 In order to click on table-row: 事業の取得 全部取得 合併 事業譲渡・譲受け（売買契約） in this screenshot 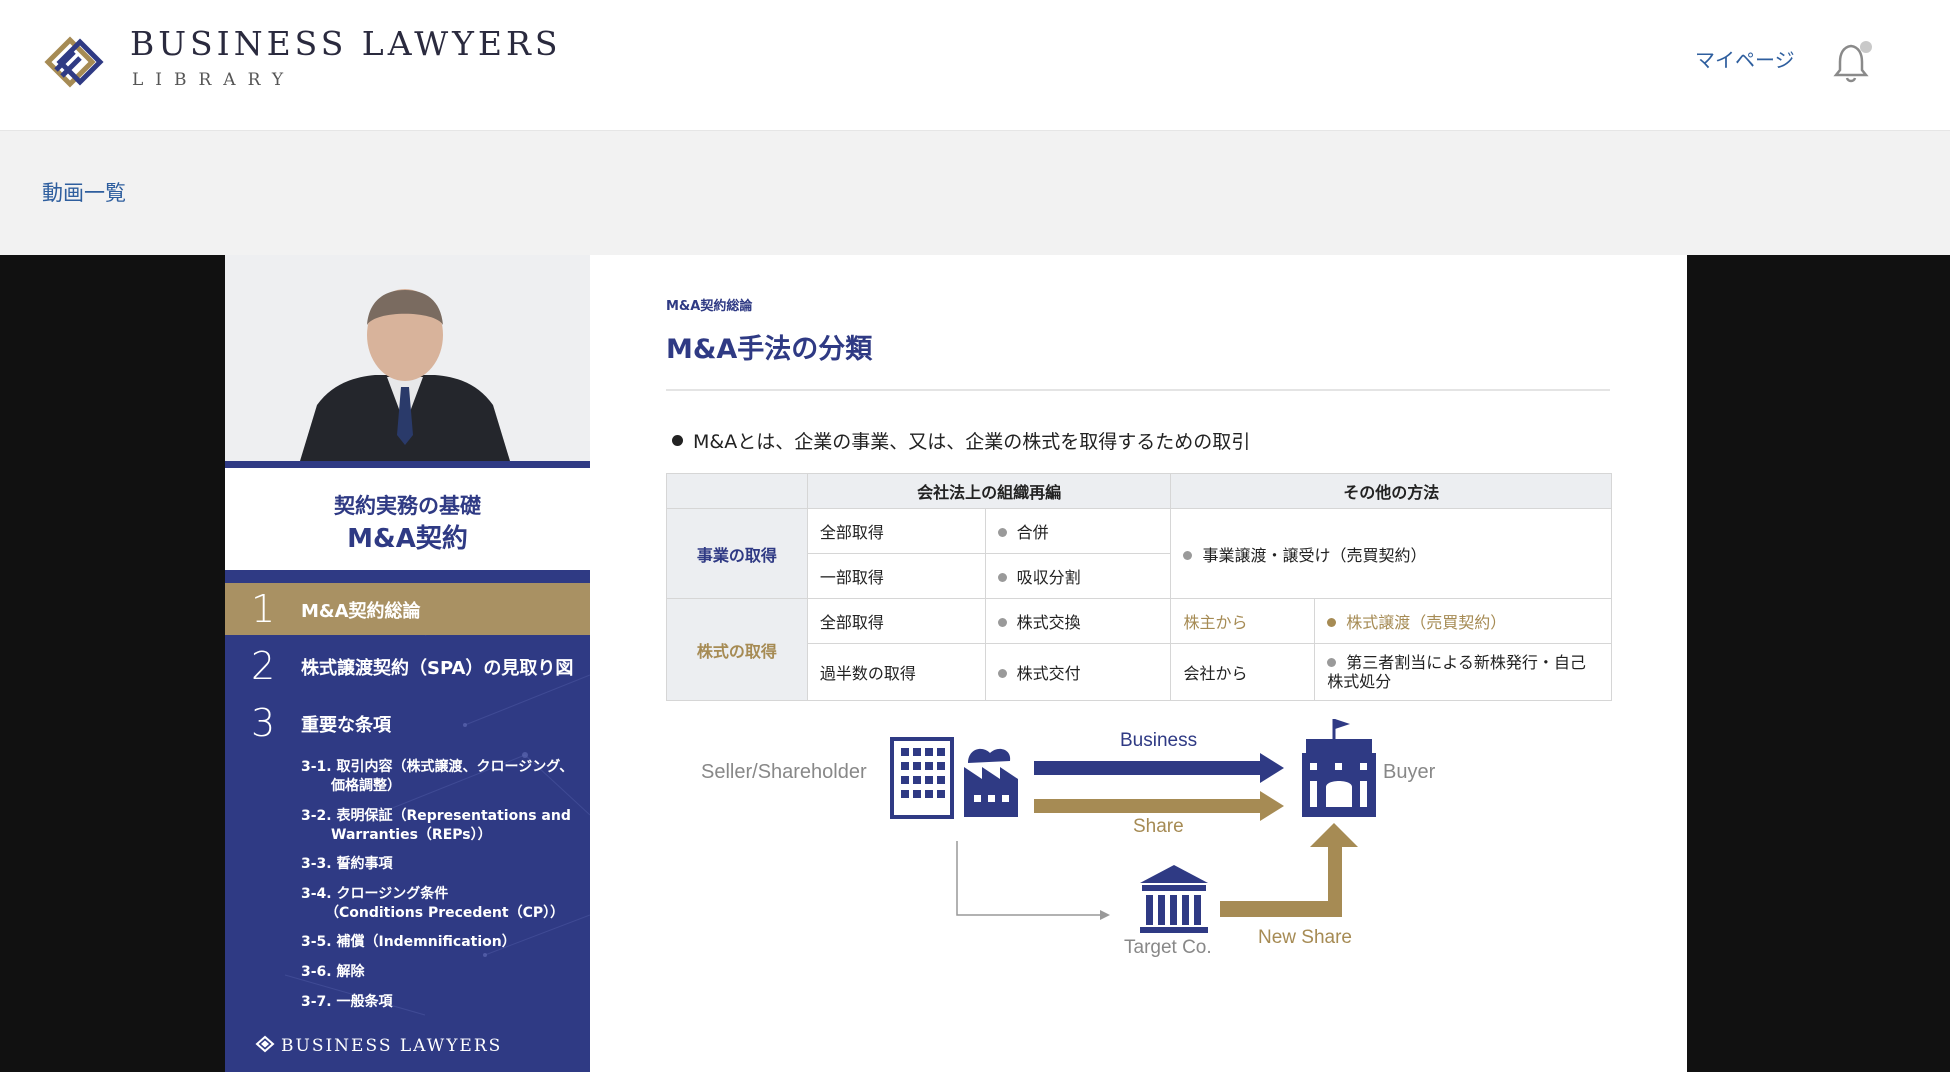, I will do `click(1139, 553)`.